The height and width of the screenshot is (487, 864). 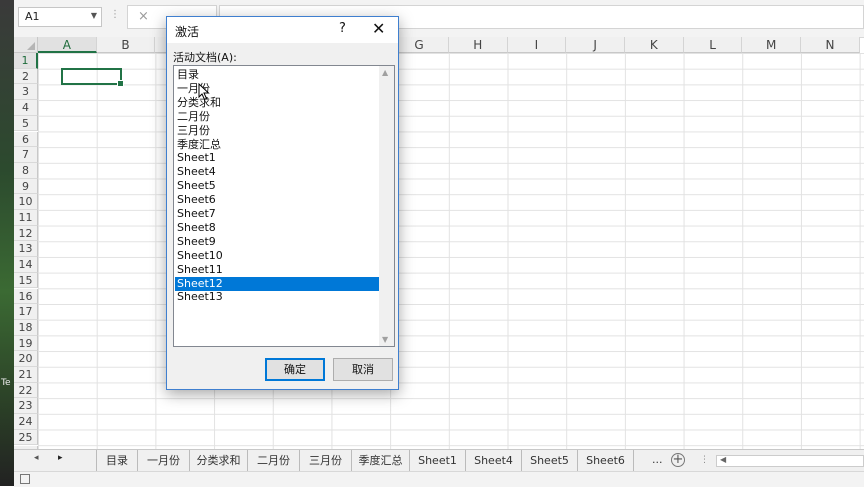 I want to click on cancel-button: 取消, so click(x=363, y=369).